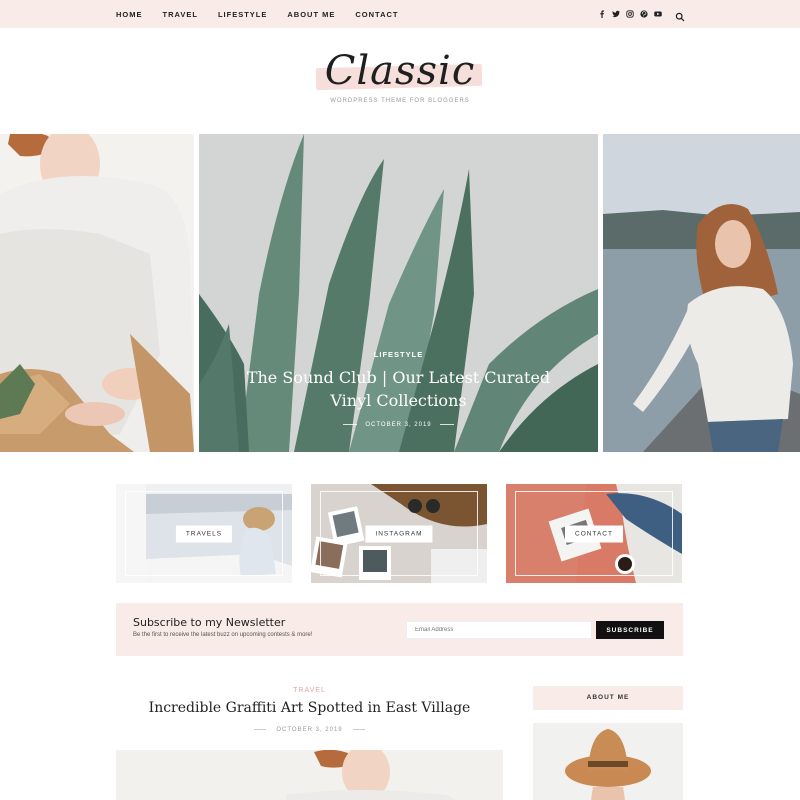 The image size is (800, 800). What do you see at coordinates (376, 14) in the screenshot?
I see `nav-item-contact: CONTACT` at bounding box center [376, 14].